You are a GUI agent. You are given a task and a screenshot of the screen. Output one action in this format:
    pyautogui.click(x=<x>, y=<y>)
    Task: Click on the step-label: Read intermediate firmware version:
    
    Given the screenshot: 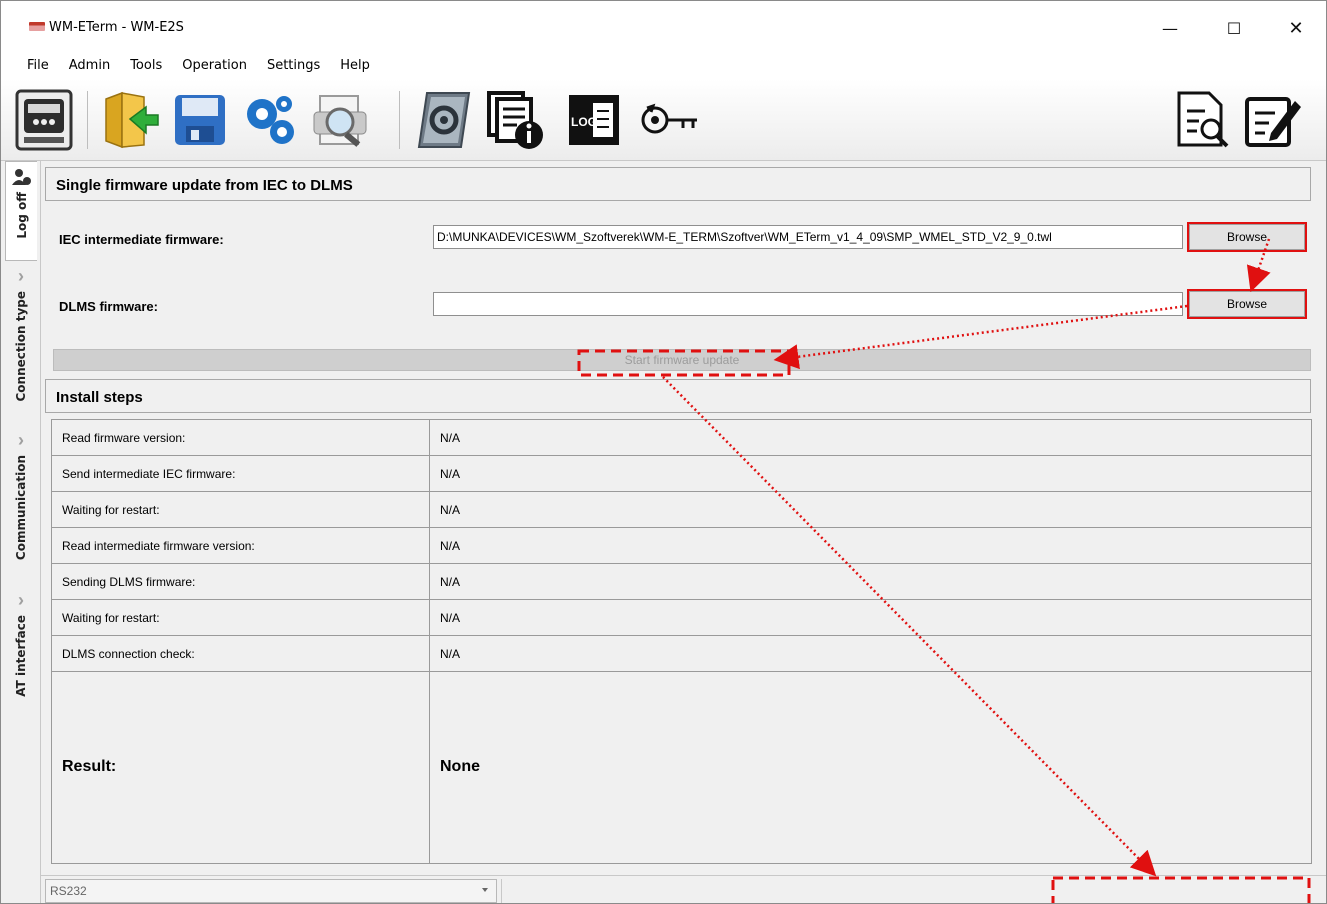 What is the action you would take?
    pyautogui.click(x=241, y=545)
    